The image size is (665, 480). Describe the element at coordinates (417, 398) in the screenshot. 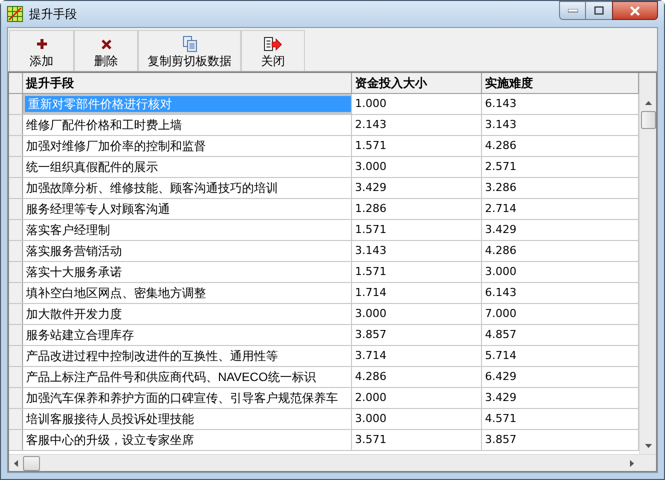

I see `table-cell: 2.000` at that location.